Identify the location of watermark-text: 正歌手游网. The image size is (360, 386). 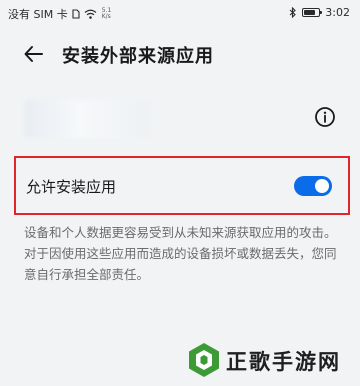
(283, 362).